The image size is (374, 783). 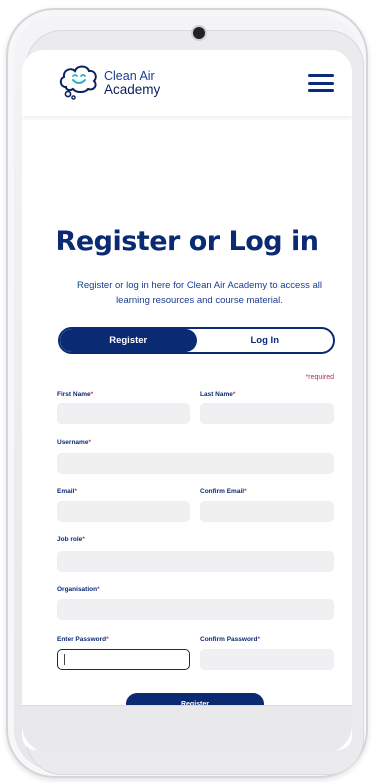 What do you see at coordinates (78, 83) in the screenshot?
I see `cloud-face-icon` at bounding box center [78, 83].